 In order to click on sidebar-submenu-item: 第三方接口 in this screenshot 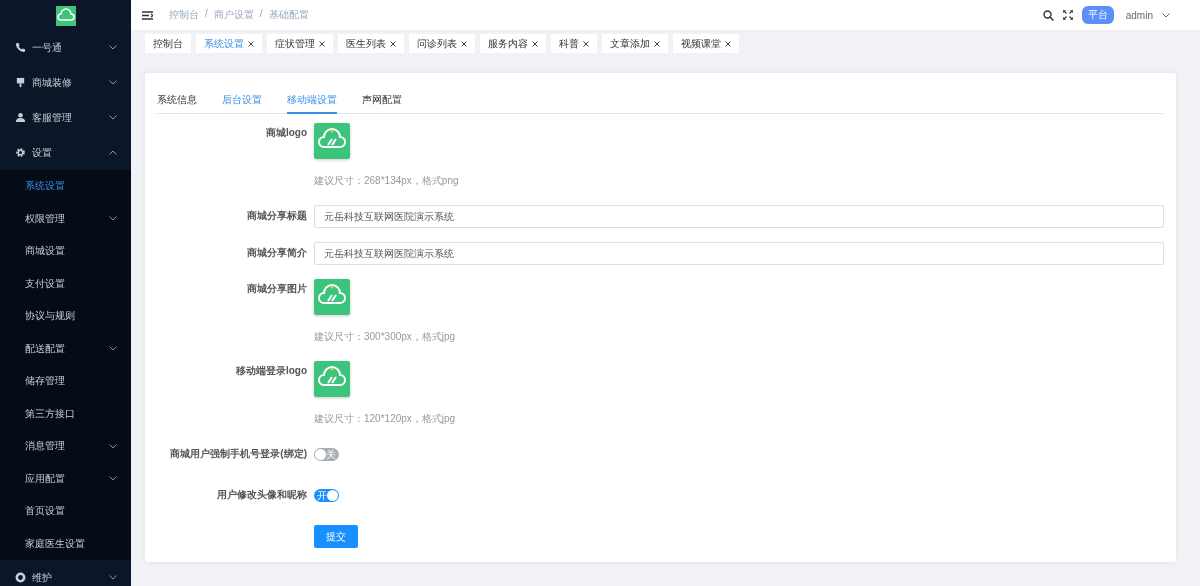, I will do `click(65, 413)`.